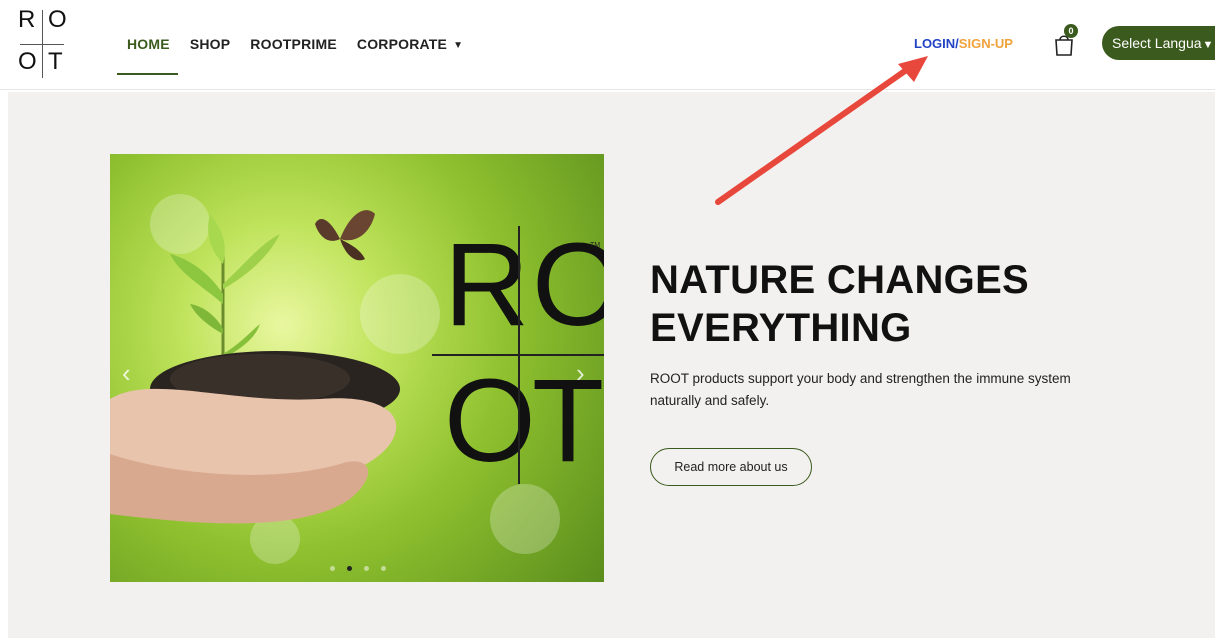 The image size is (1215, 638). I want to click on slider-pagination, so click(358, 568).